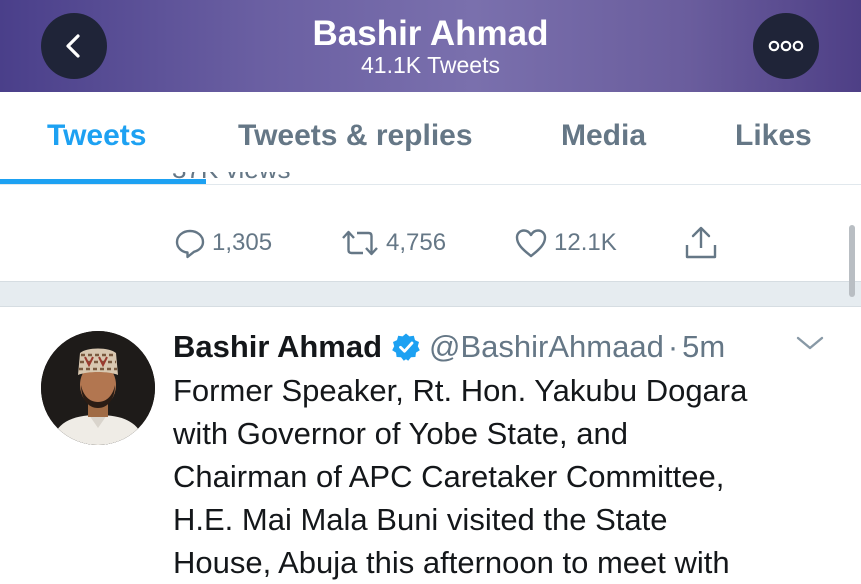 Image resolution: width=861 pixels, height=584 pixels. I want to click on retweet-button: 4,756, so click(393, 243).